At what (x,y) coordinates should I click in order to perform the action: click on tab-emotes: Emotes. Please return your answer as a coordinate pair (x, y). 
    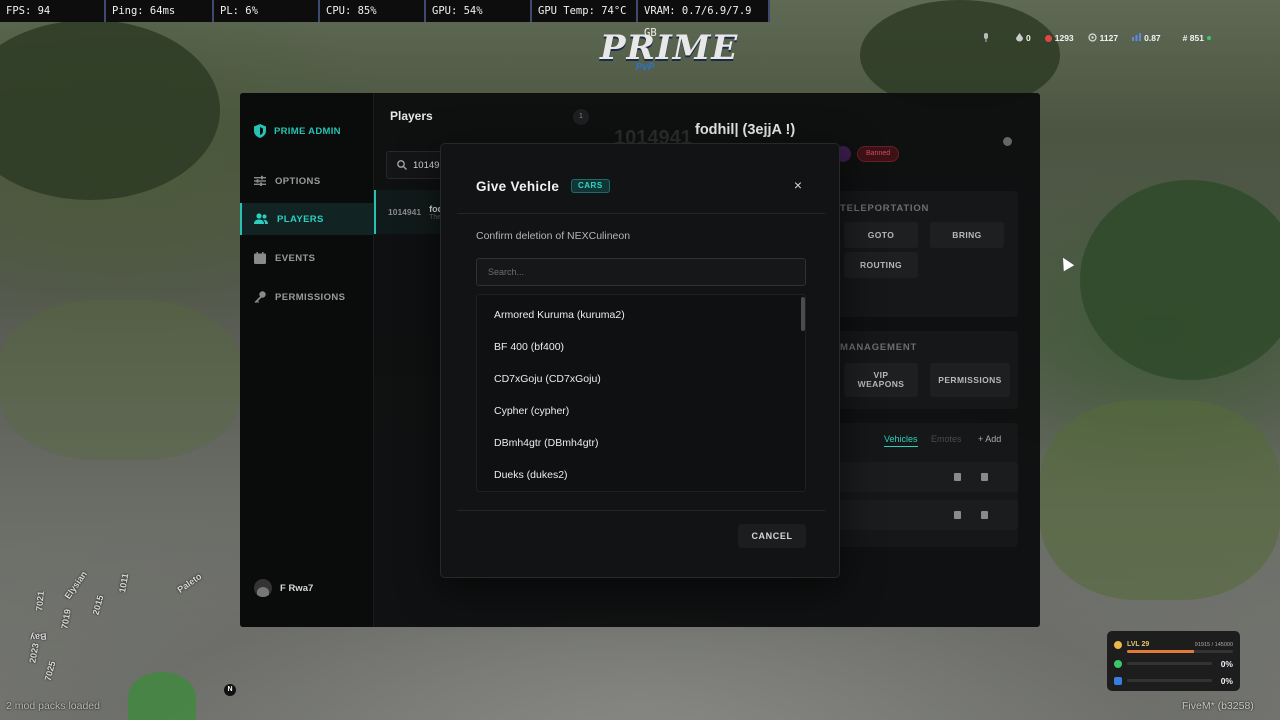
    Looking at the image, I should click on (946, 439).